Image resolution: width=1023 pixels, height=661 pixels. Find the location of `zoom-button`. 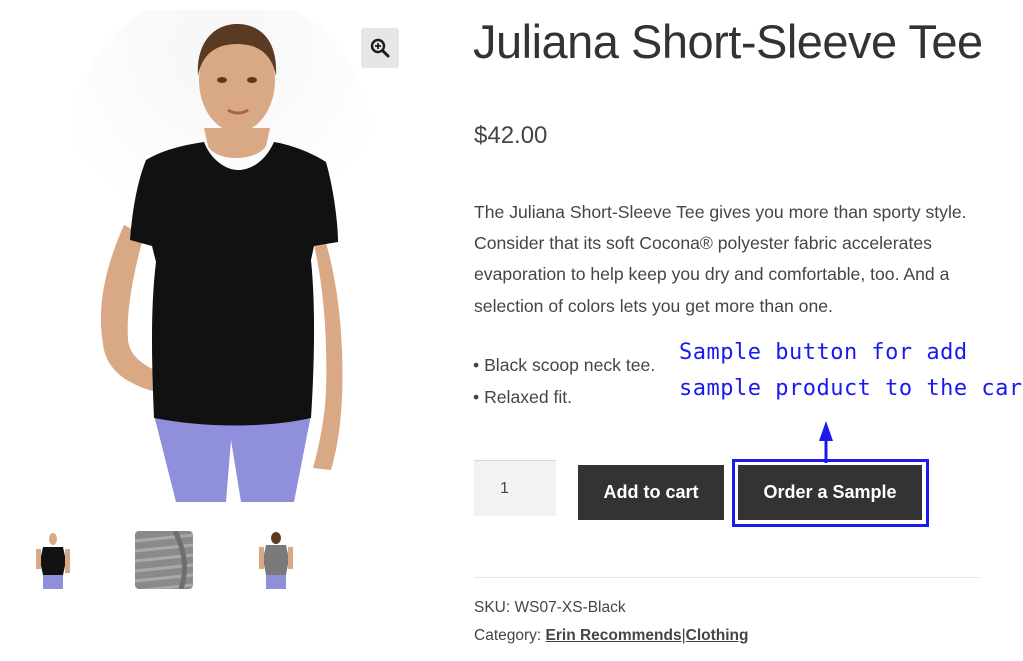

zoom-button is located at coordinates (380, 48).